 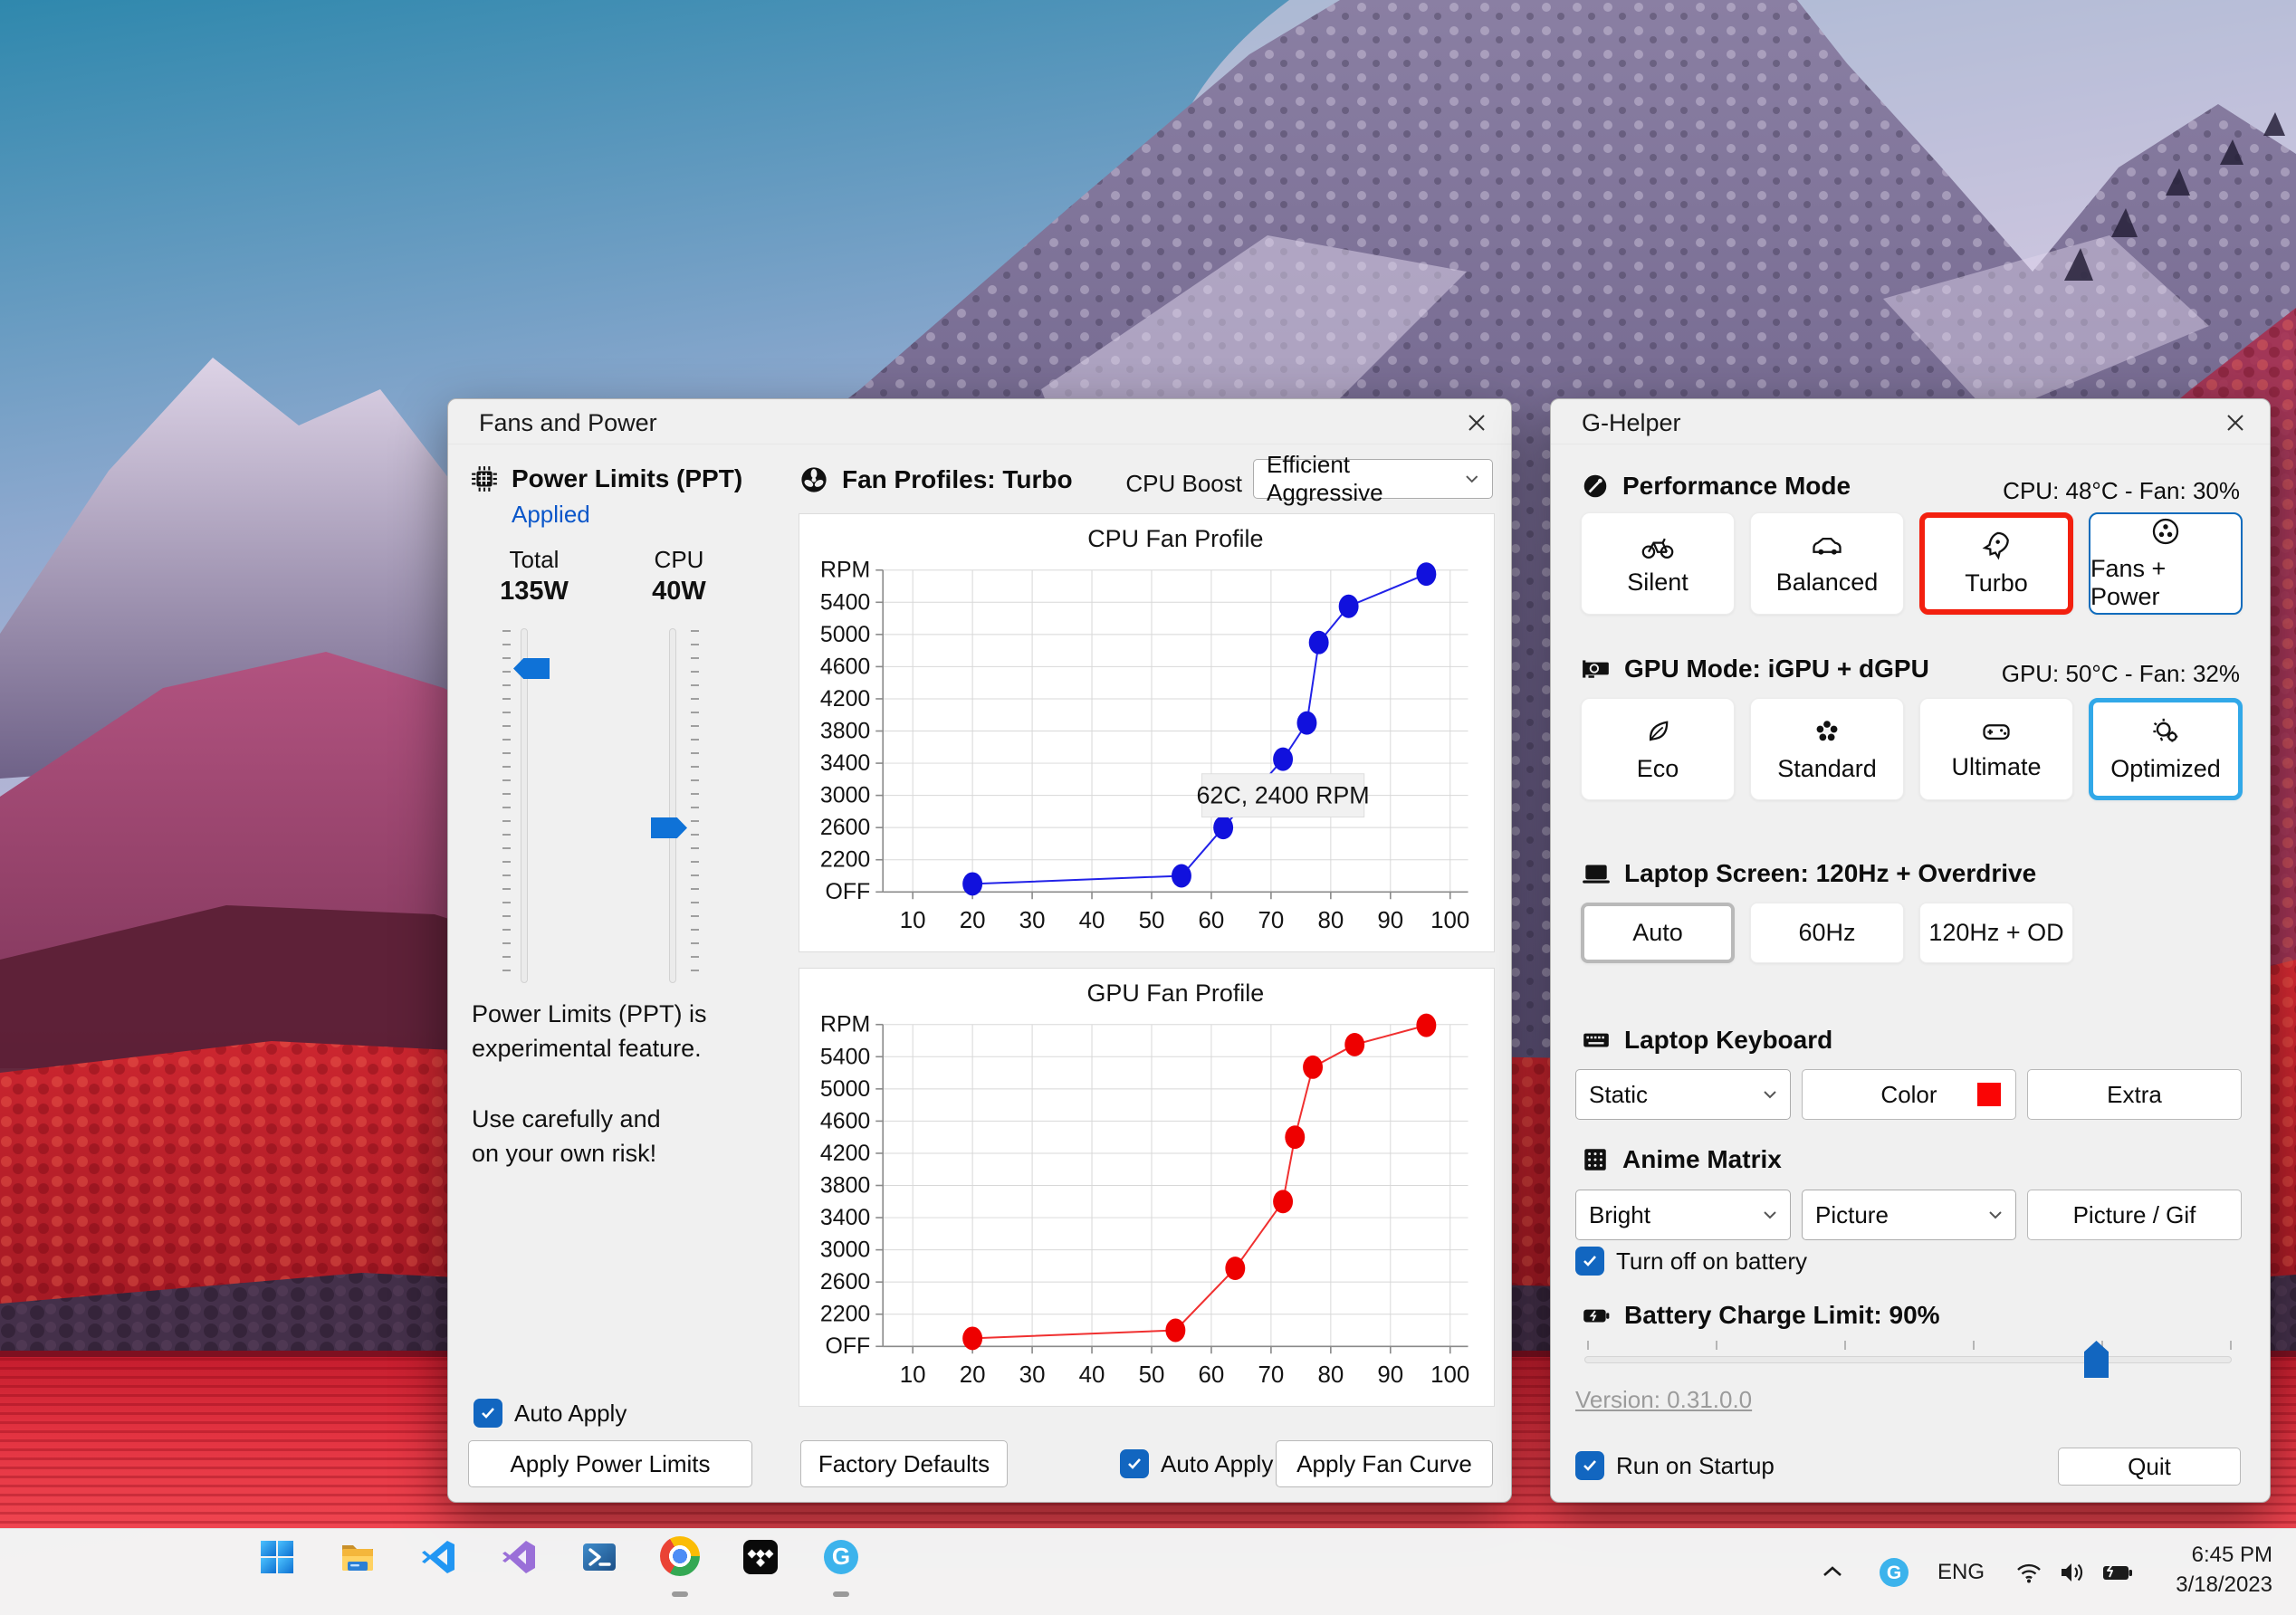 I want to click on chevron-down-icon, so click(x=1770, y=1095).